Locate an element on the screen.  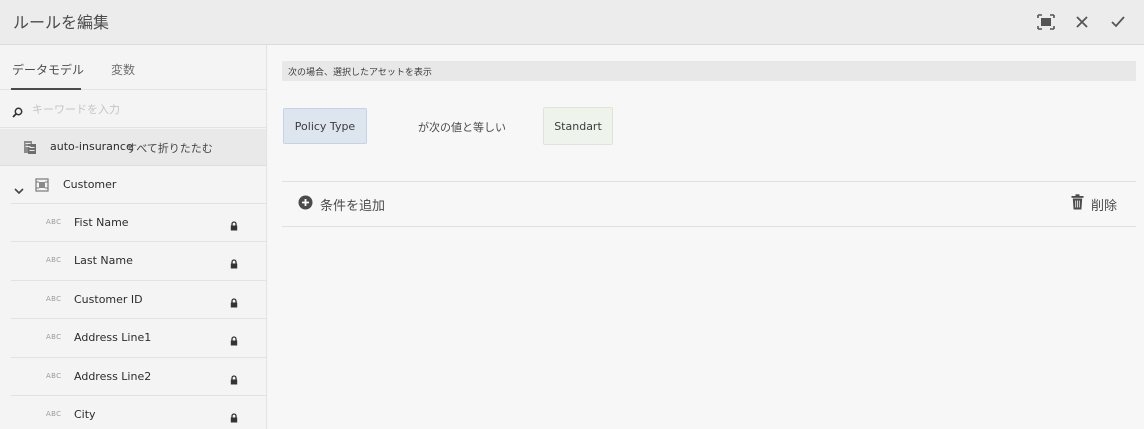
field-row: ABC Customer ID is located at coordinates (138, 298).